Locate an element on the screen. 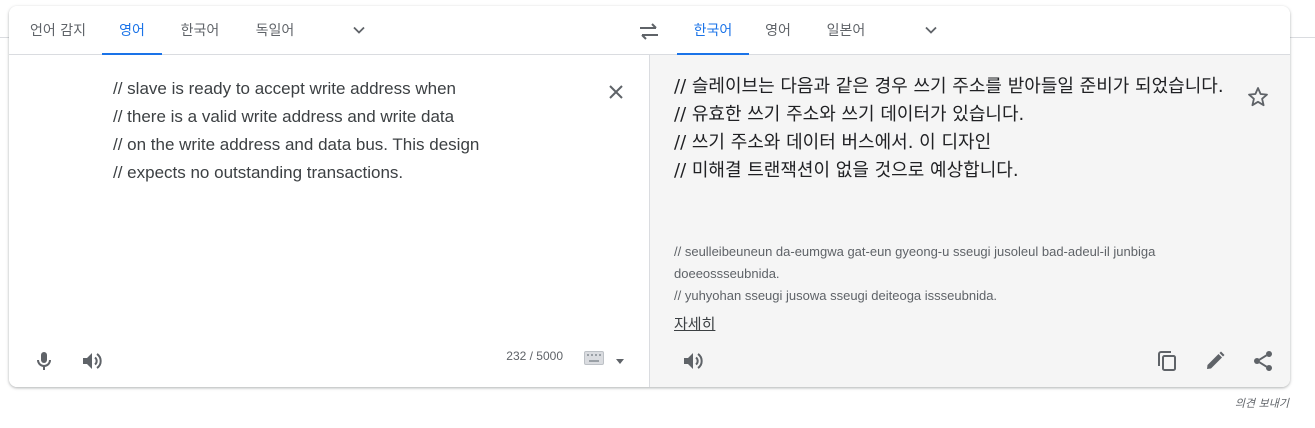 Image resolution: width=1315 pixels, height=428 pixels. swap-languages-icon is located at coordinates (649, 31).